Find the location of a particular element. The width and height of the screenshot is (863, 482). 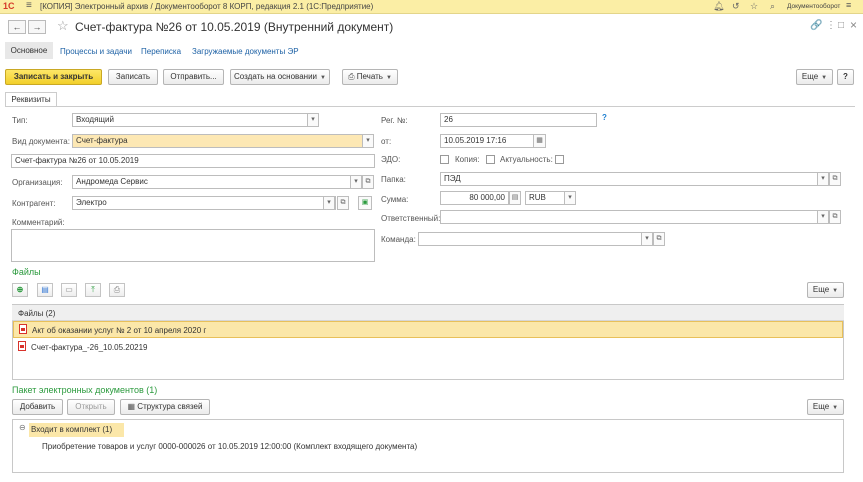

bell-icon: 🔔︎ is located at coordinates (718, 6).